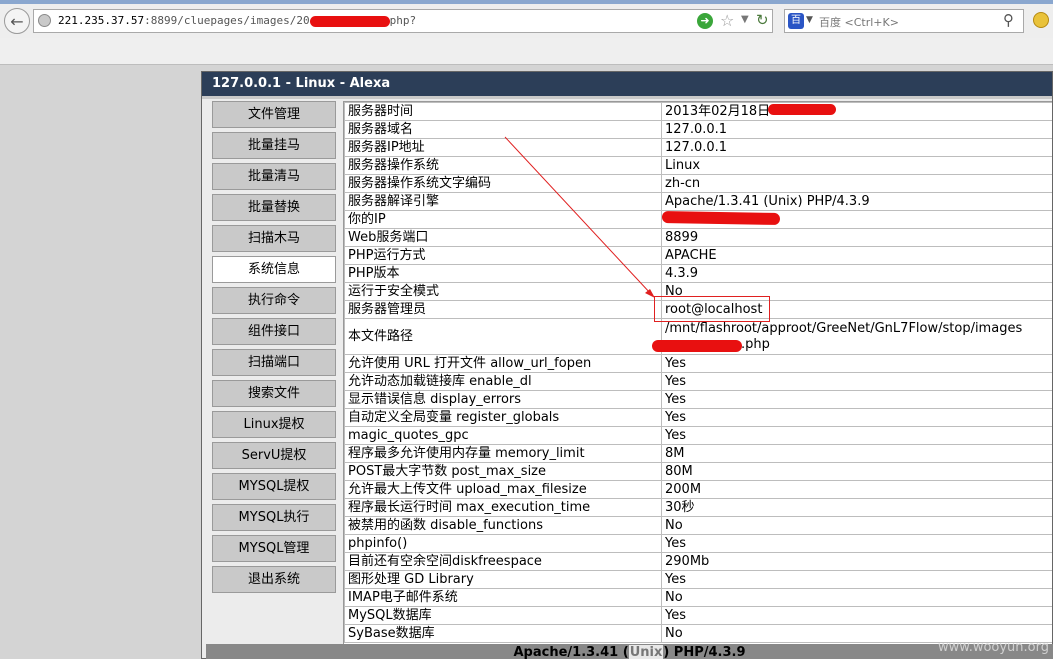 The height and width of the screenshot is (659, 1053). I want to click on footer-highlight: Unix, so click(646, 652).